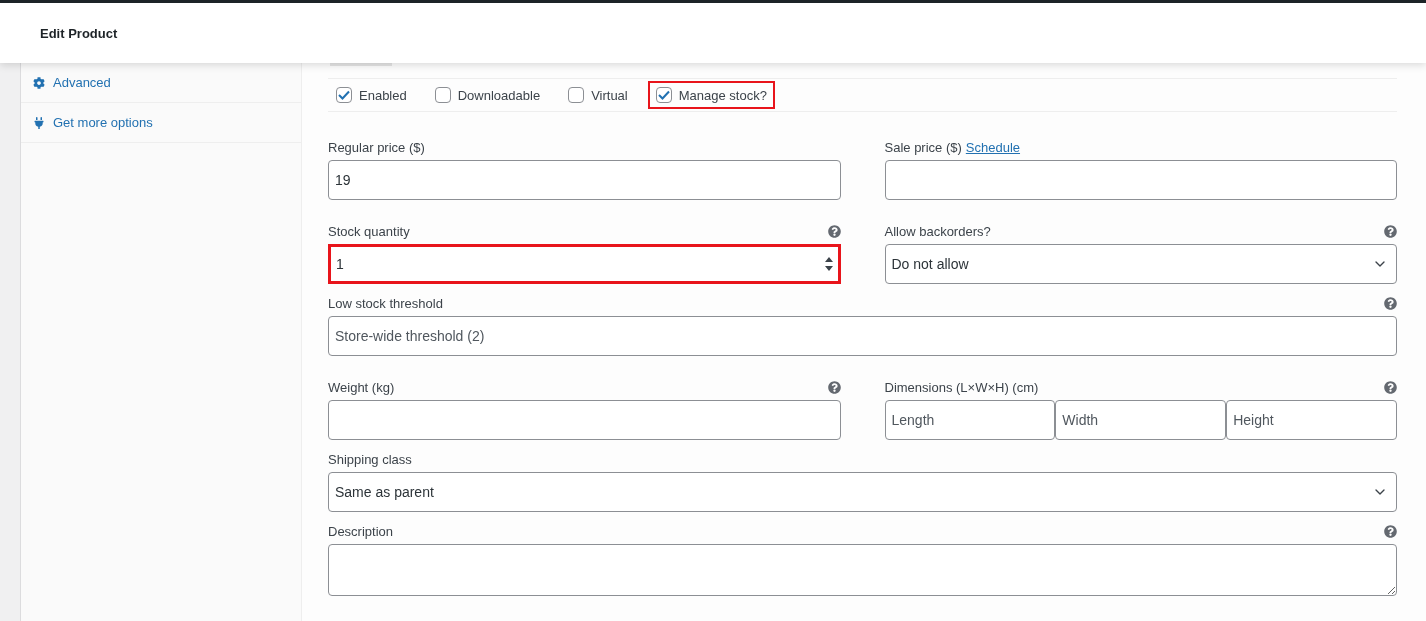 The width and height of the screenshot is (1426, 621). I want to click on field-label: Allow backorders?, so click(937, 231).